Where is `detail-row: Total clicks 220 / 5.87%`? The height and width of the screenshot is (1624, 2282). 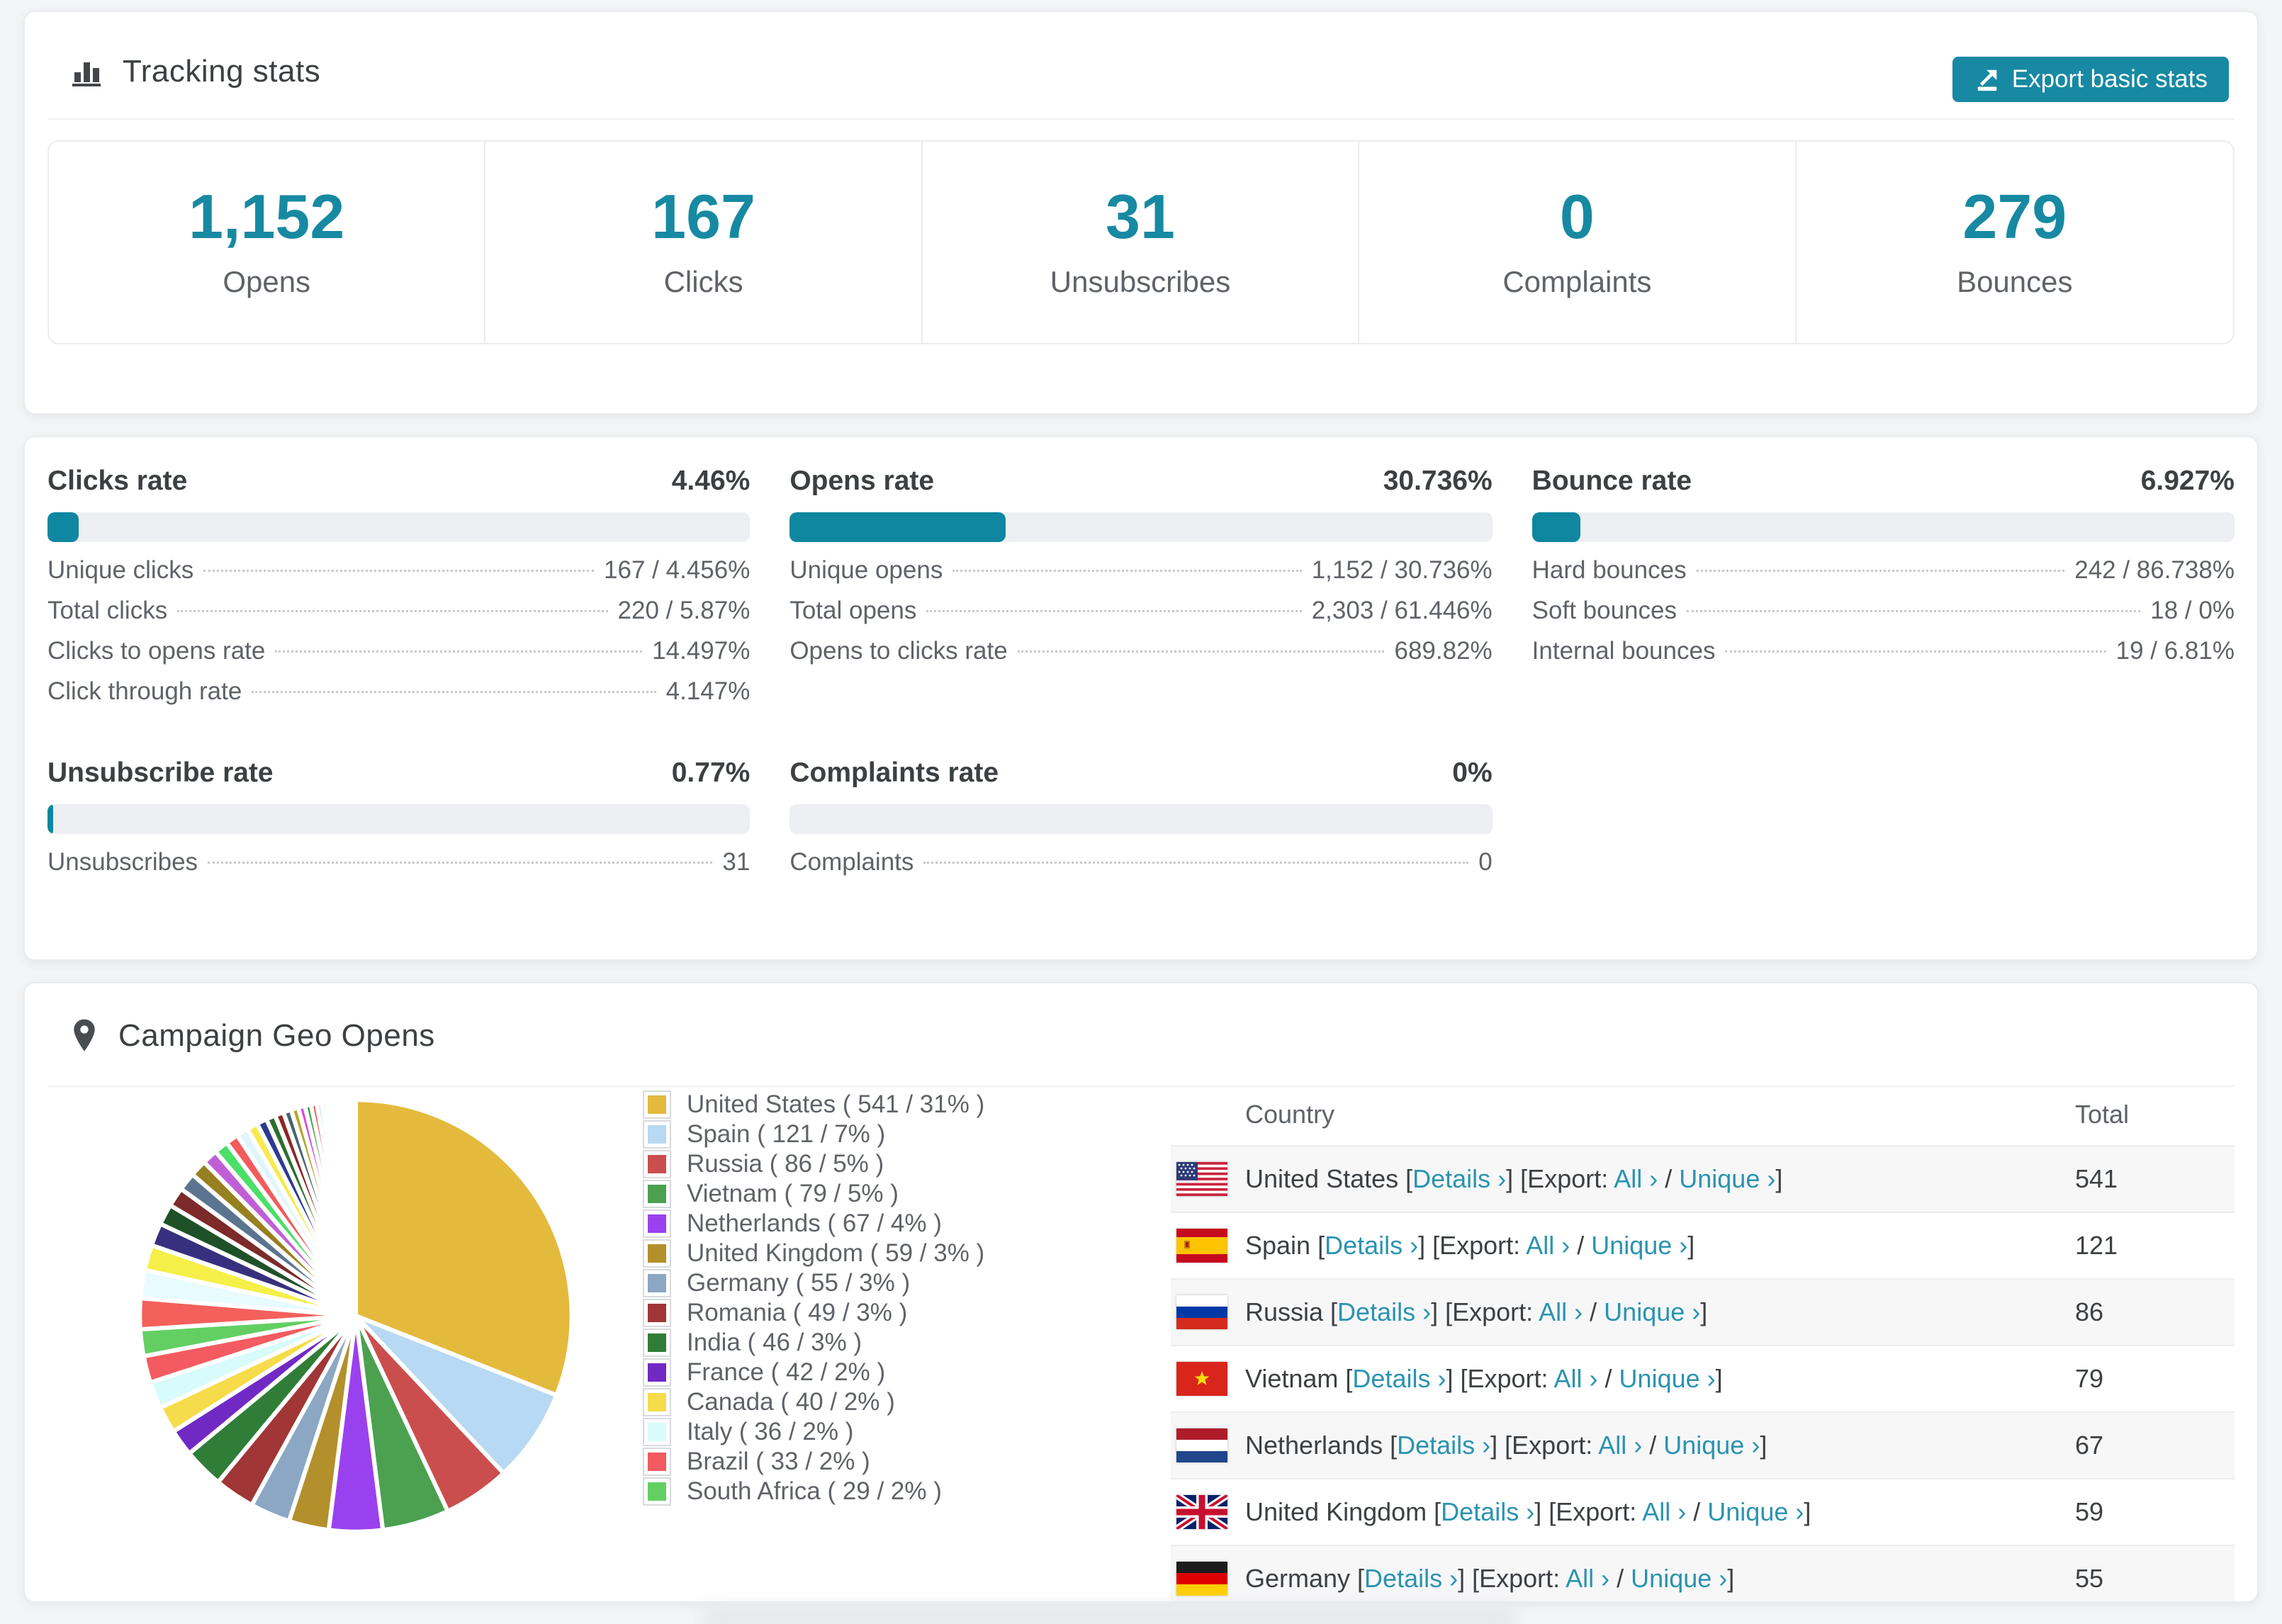
detail-row: Total clicks 220 / 5.87% is located at coordinates (399, 617).